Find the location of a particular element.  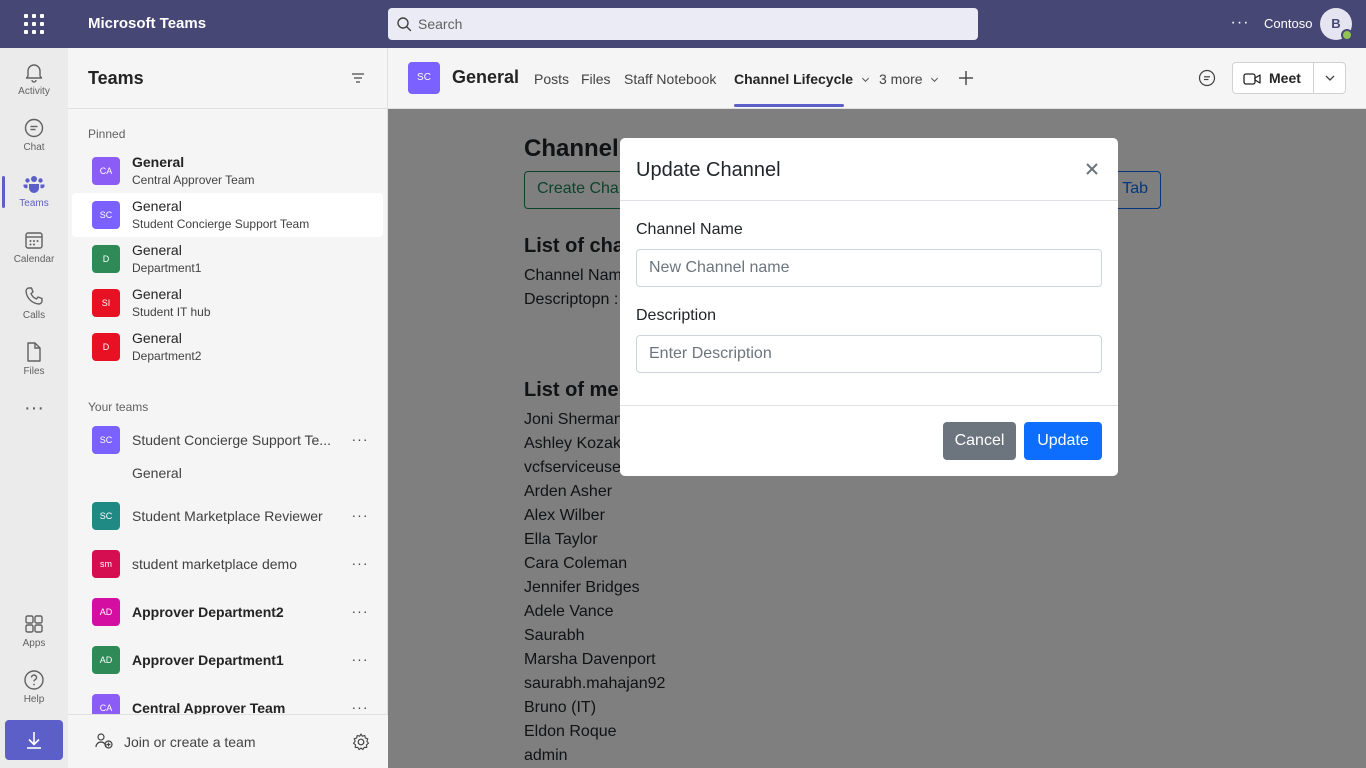

filter-icon is located at coordinates (358, 78).